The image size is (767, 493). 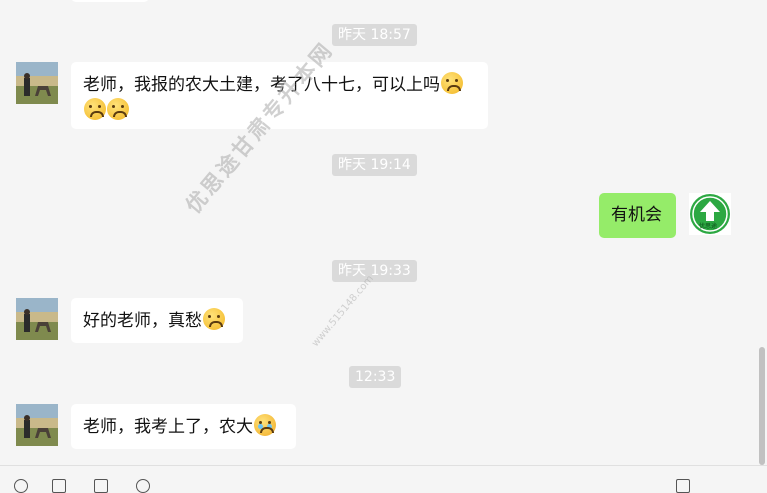 What do you see at coordinates (143, 486) in the screenshot?
I see `chat-history-icon` at bounding box center [143, 486].